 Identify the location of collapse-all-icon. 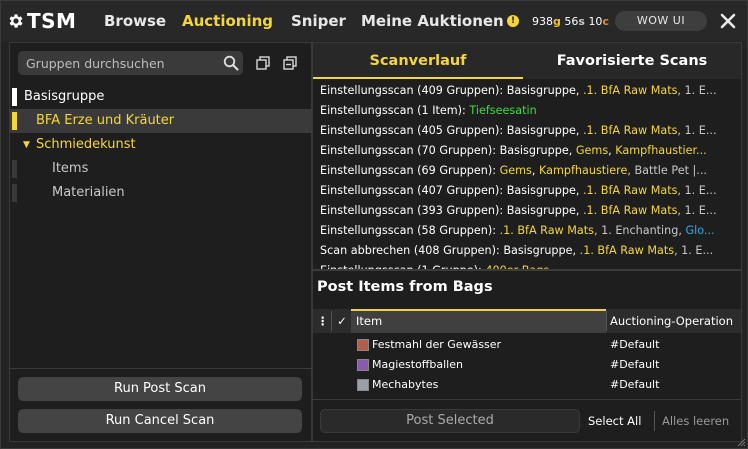
(290, 63).